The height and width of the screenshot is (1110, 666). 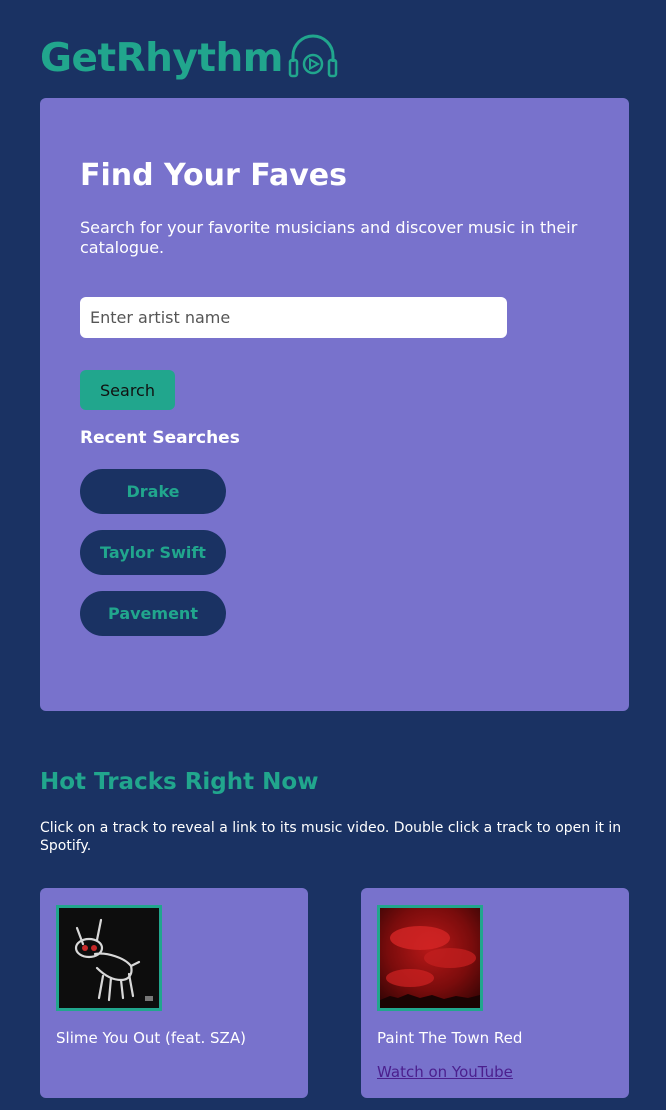 What do you see at coordinates (213, 175) in the screenshot?
I see `search-title: Find Your Faves` at bounding box center [213, 175].